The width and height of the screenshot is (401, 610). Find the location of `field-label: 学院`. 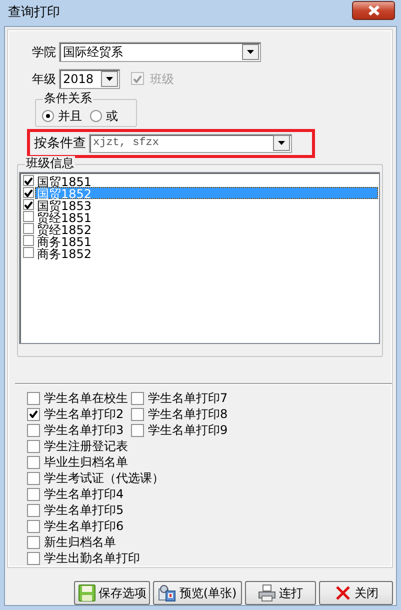

field-label: 学院 is located at coordinates (44, 52).